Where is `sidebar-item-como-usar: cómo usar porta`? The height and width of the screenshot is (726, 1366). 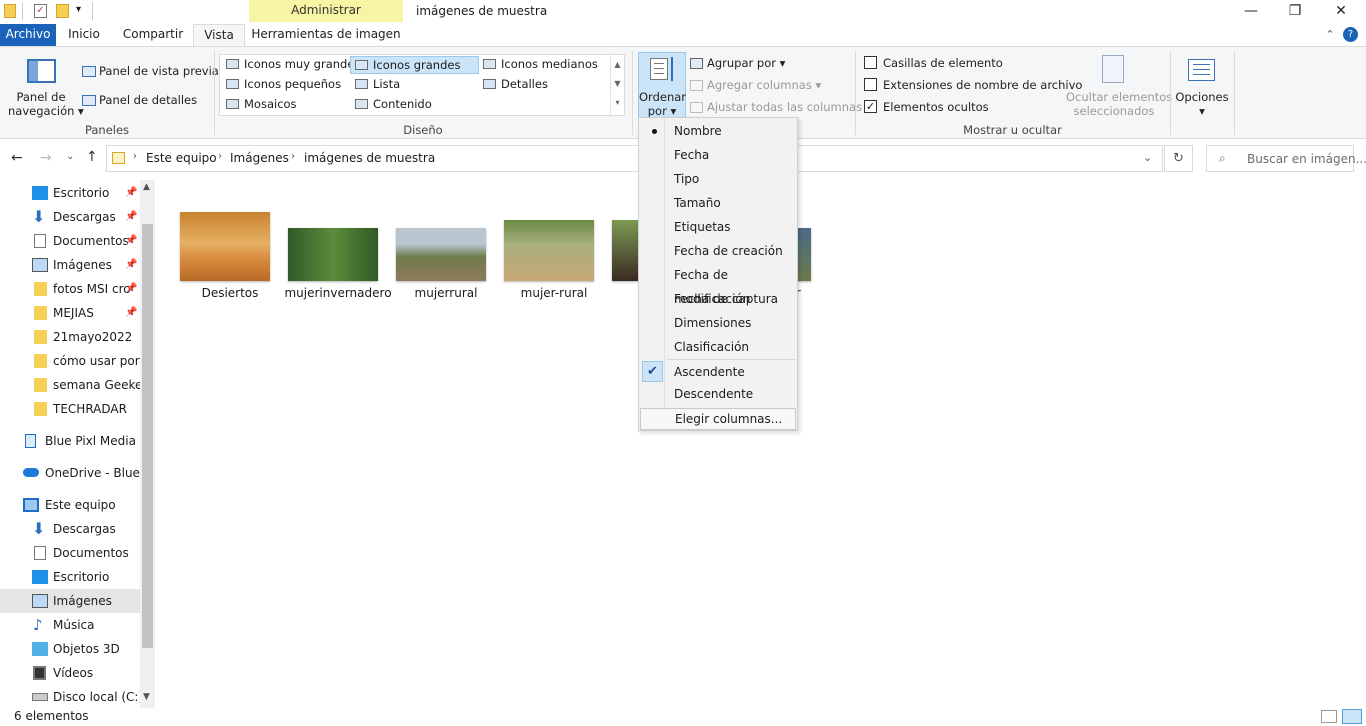 sidebar-item-como-usar: cómo usar porta is located at coordinates (70, 361).